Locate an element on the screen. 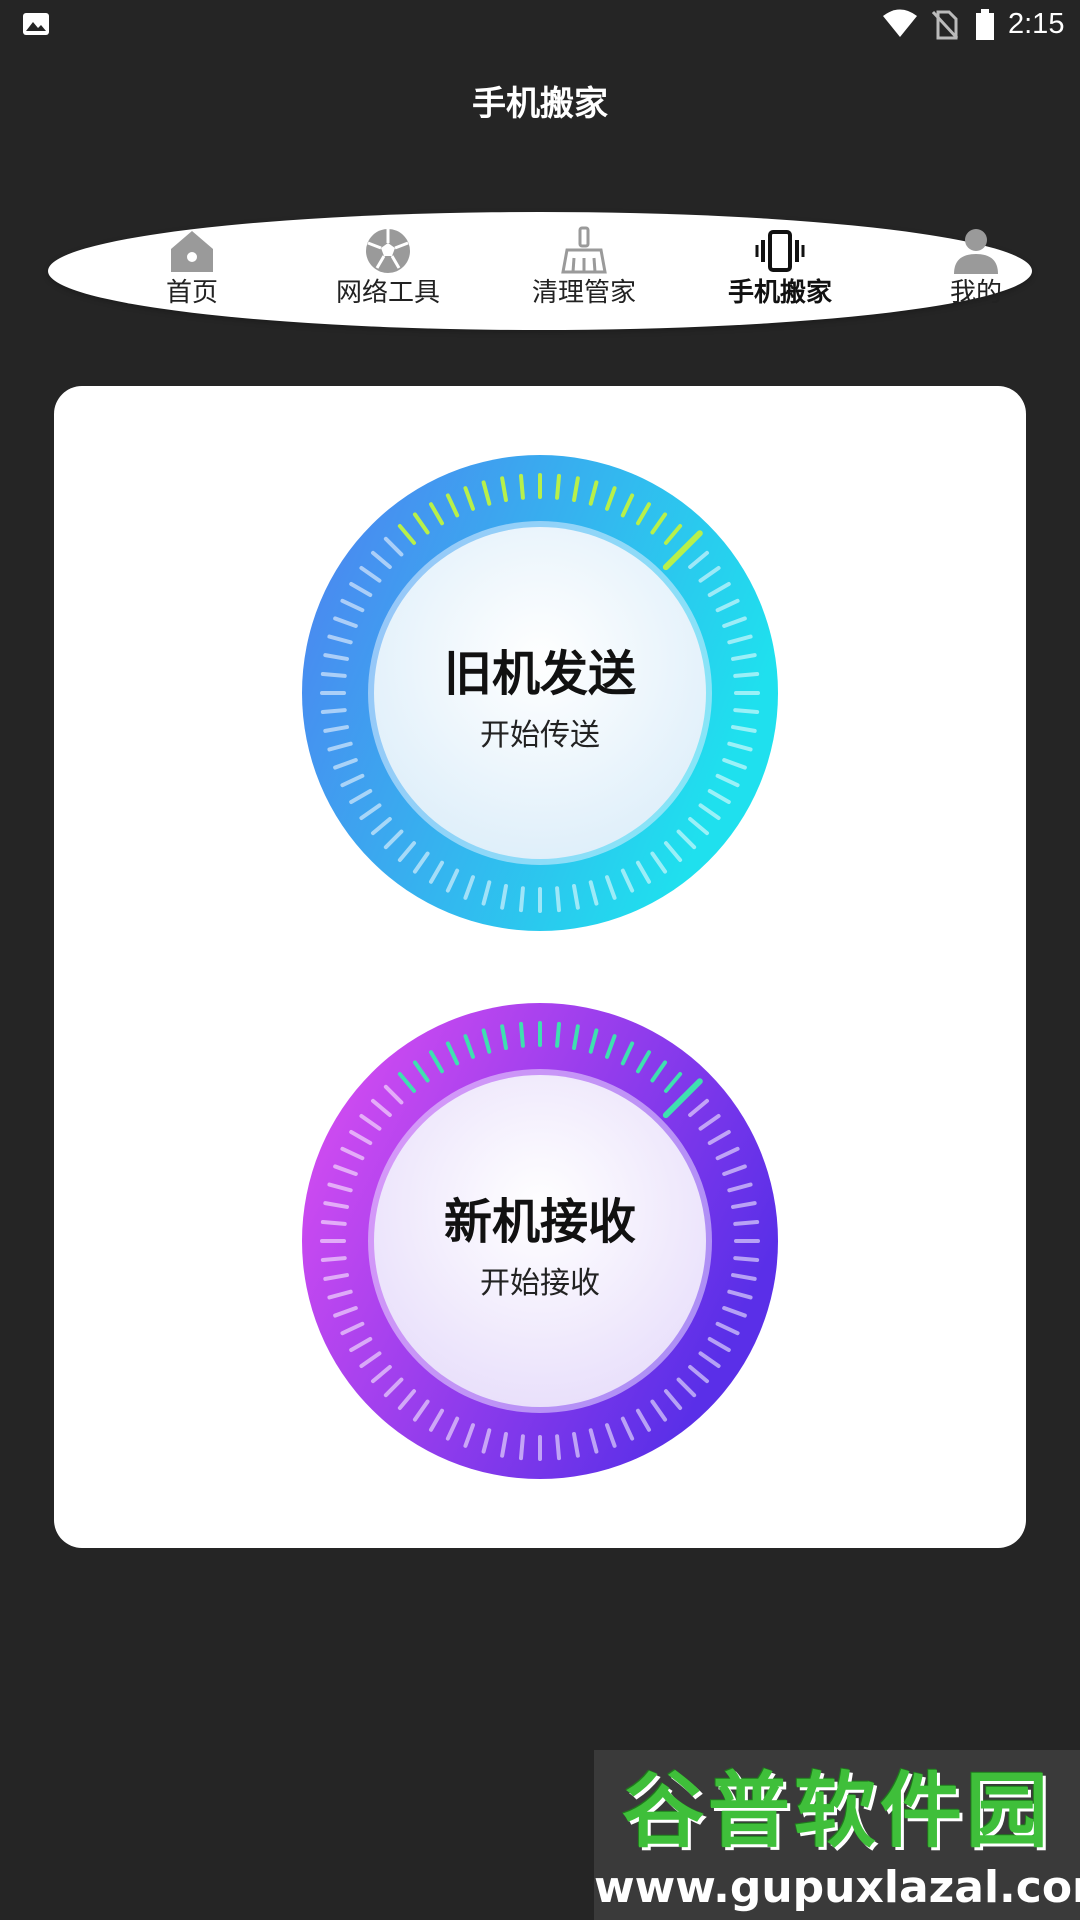  old-phone-send-button: 旧机发送 开始传送 is located at coordinates (540, 693).